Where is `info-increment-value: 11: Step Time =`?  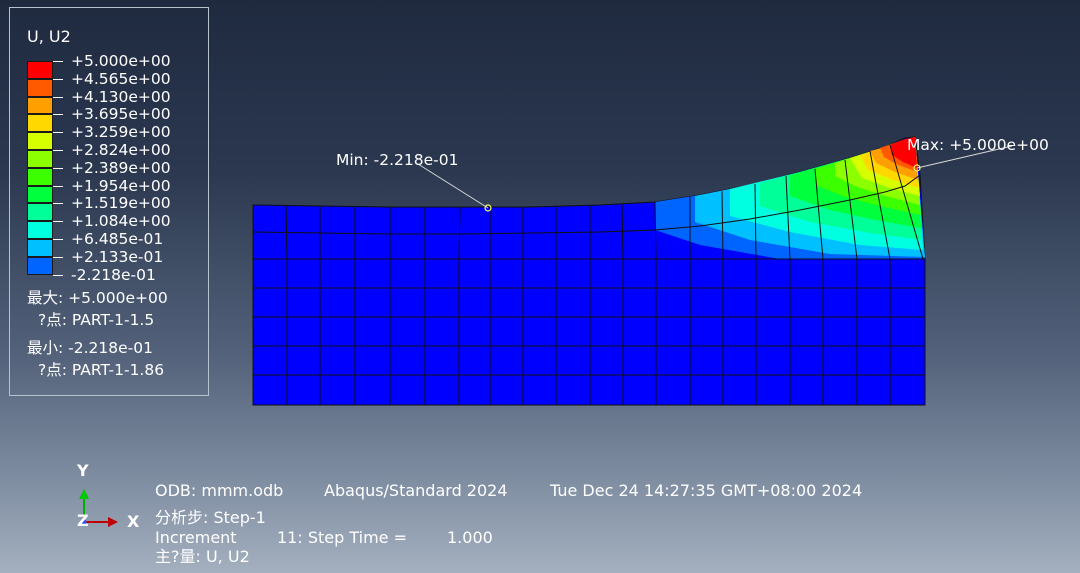
info-increment-value: 11: Step Time = is located at coordinates (342, 537).